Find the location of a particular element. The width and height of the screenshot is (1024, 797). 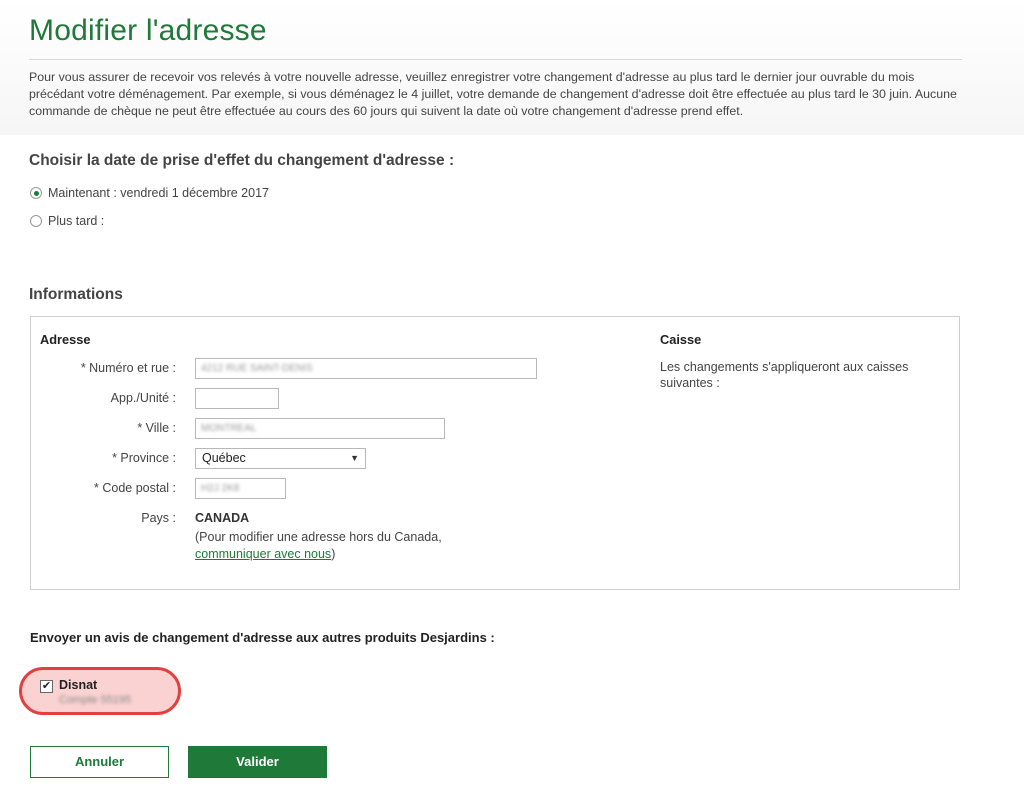

contact-us-link: communiquer avec nous is located at coordinates (263, 554).